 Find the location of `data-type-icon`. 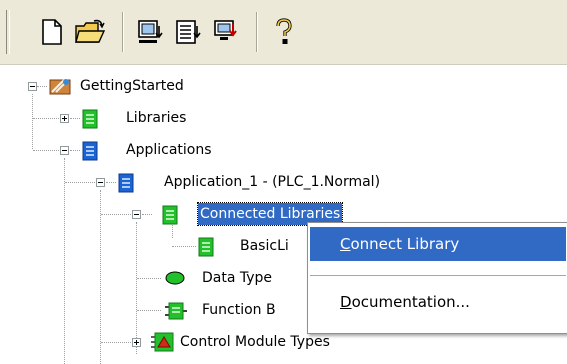

data-type-icon is located at coordinates (175, 280).